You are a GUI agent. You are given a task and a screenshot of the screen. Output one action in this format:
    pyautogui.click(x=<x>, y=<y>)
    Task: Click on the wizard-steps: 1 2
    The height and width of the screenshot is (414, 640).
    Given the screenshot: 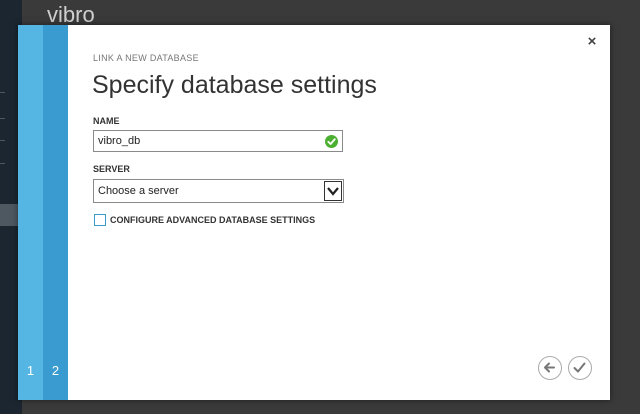 What is the action you would take?
    pyautogui.click(x=43, y=212)
    